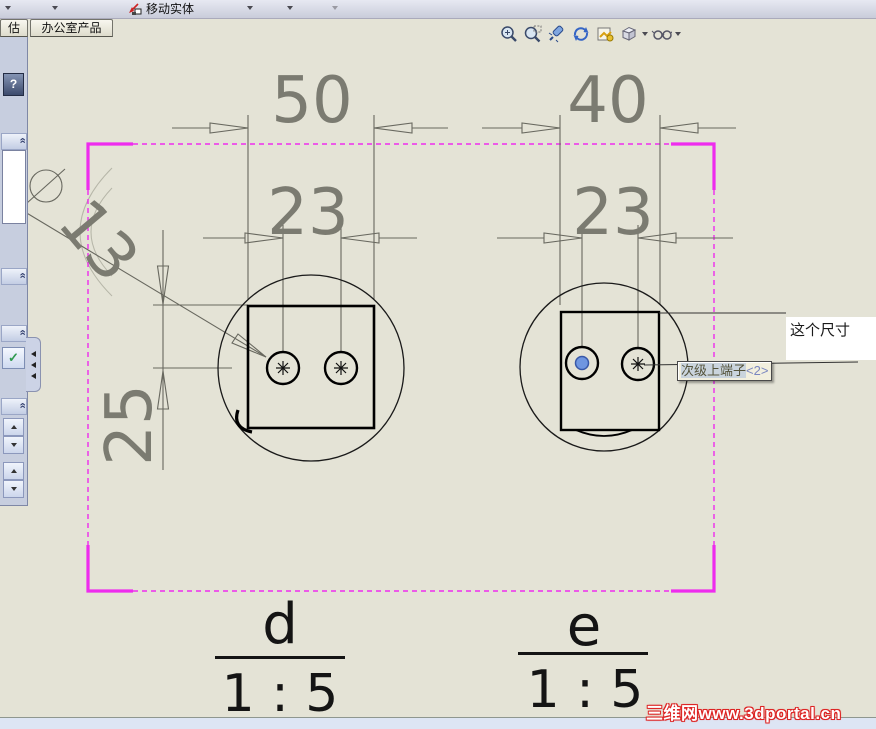 The image size is (876, 729). I want to click on dimension-value-13: 13, so click(98, 240).